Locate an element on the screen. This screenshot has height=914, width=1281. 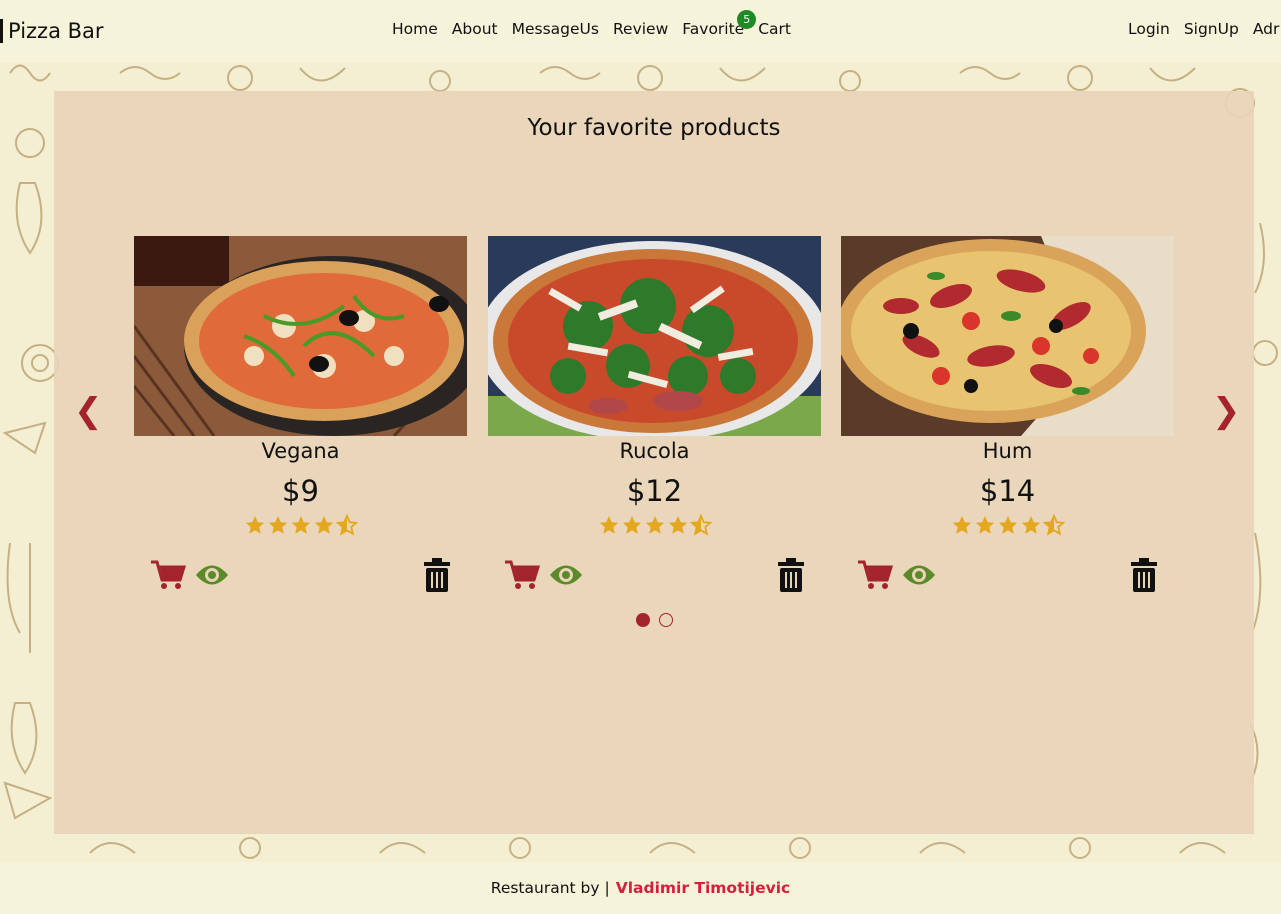
nav-signup: SignUp is located at coordinates (1211, 29).